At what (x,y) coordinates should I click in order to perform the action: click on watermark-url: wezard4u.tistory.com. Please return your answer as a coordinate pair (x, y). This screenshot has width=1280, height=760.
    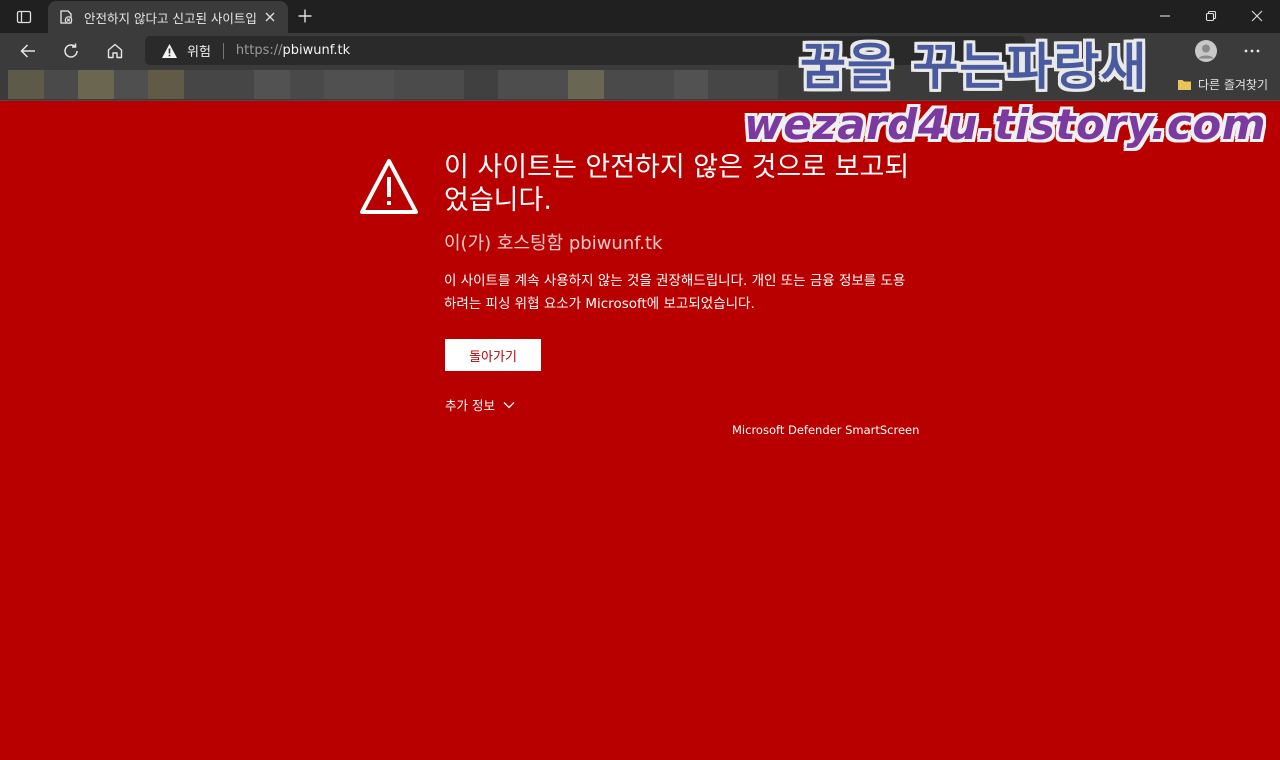
    Looking at the image, I should click on (1005, 124).